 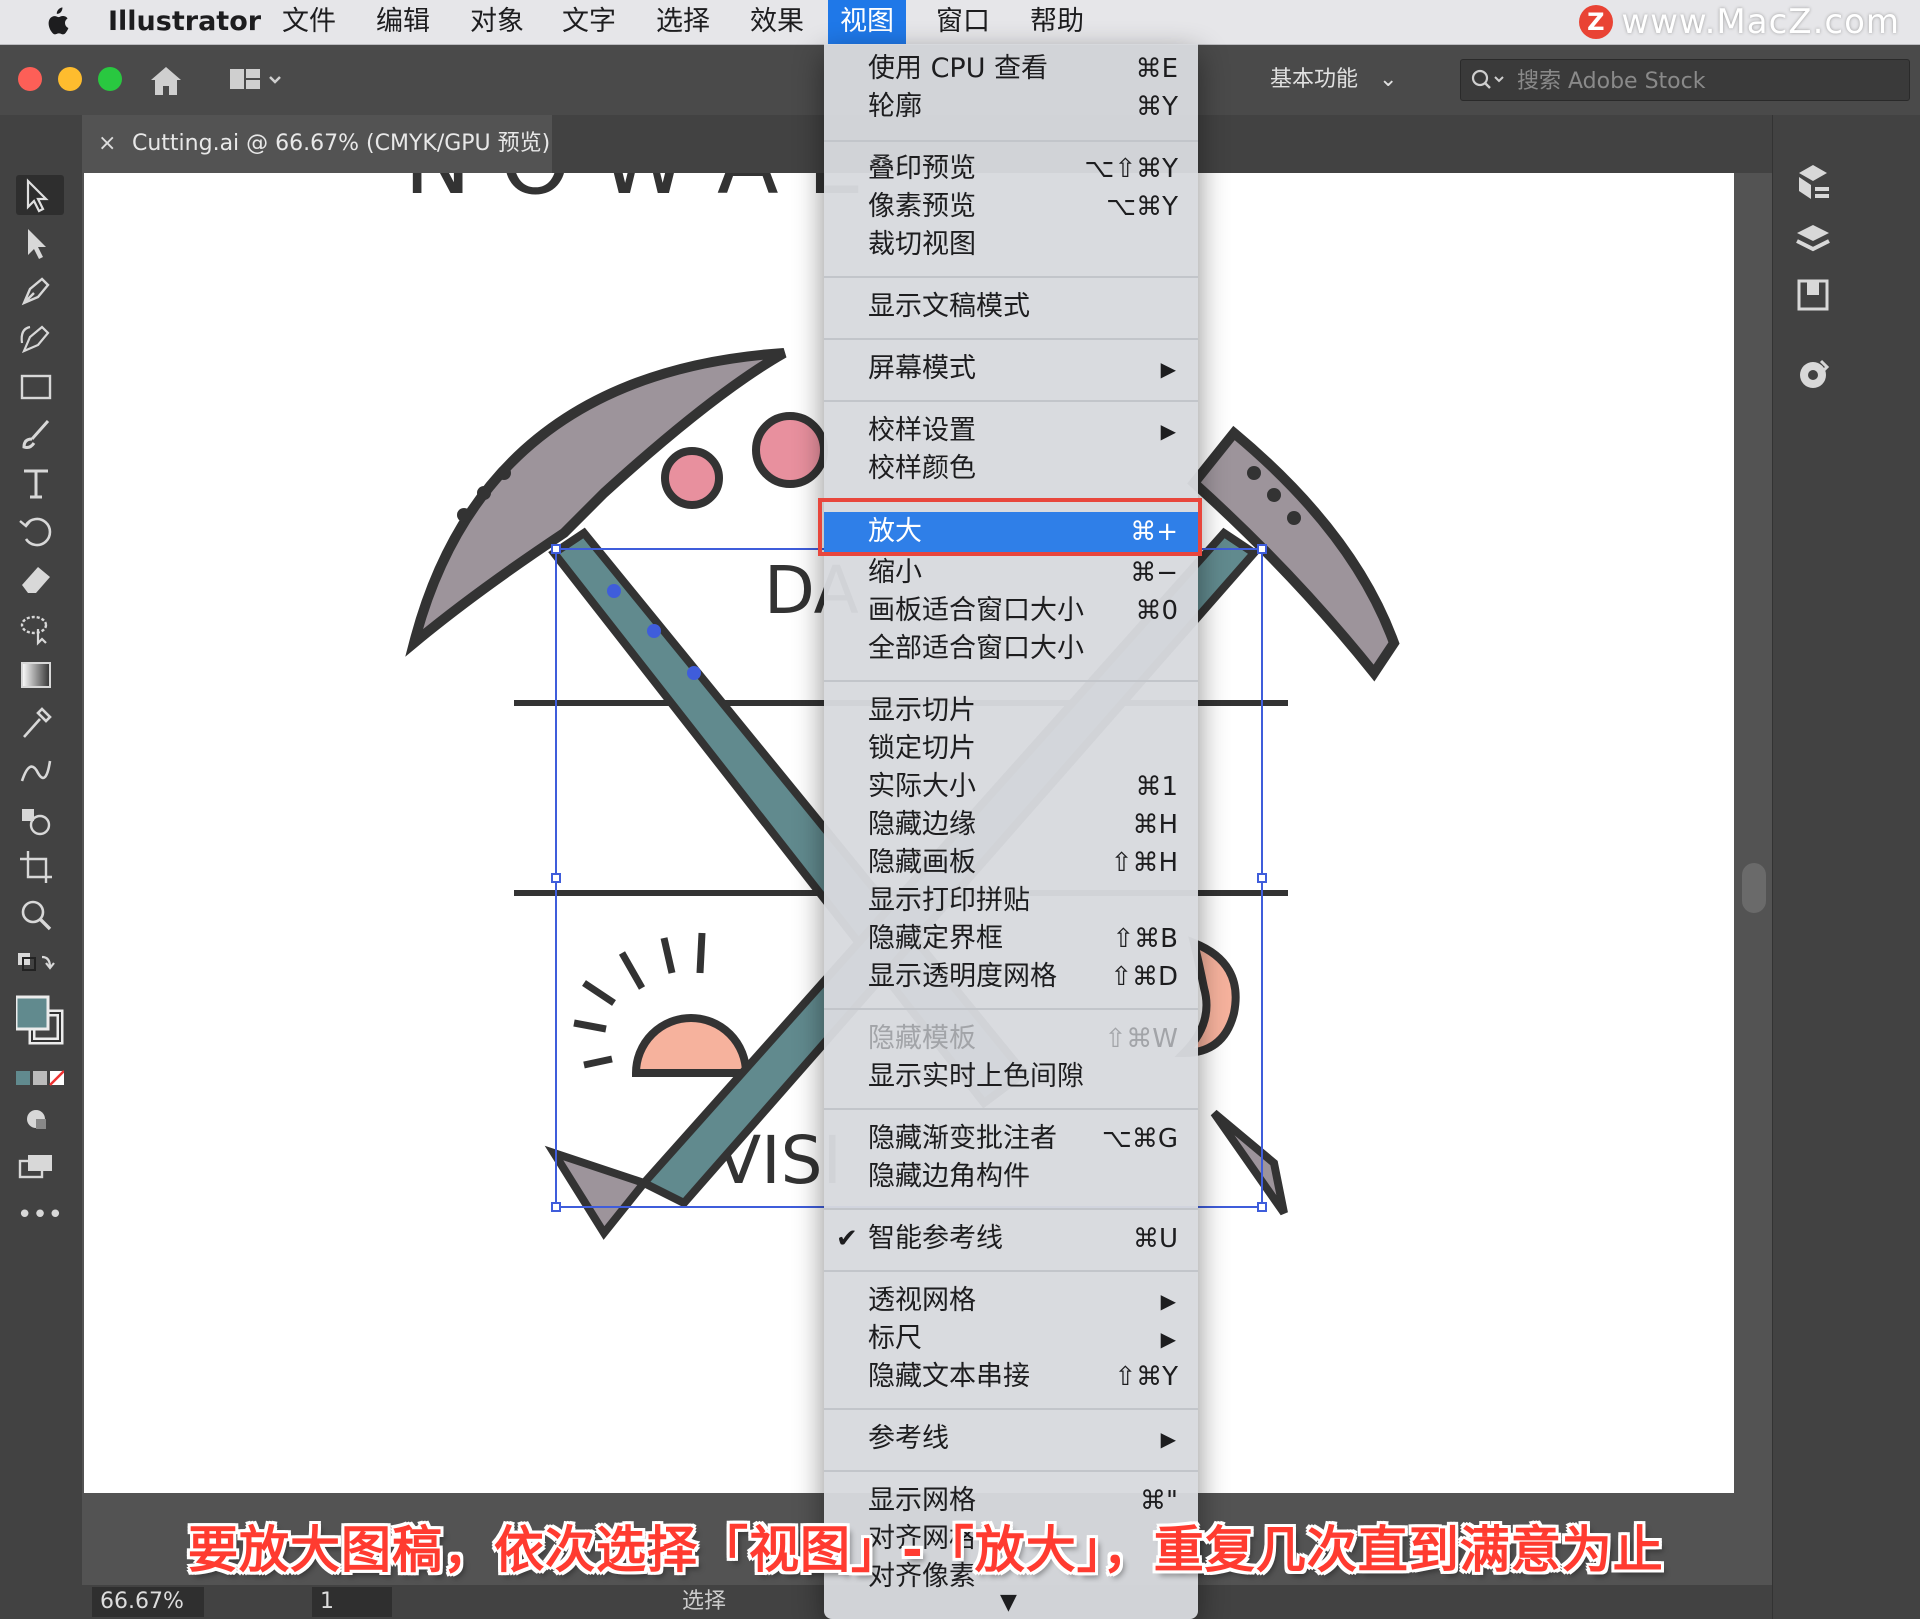 I want to click on workspace-label: 基本功能, so click(x=1314, y=79).